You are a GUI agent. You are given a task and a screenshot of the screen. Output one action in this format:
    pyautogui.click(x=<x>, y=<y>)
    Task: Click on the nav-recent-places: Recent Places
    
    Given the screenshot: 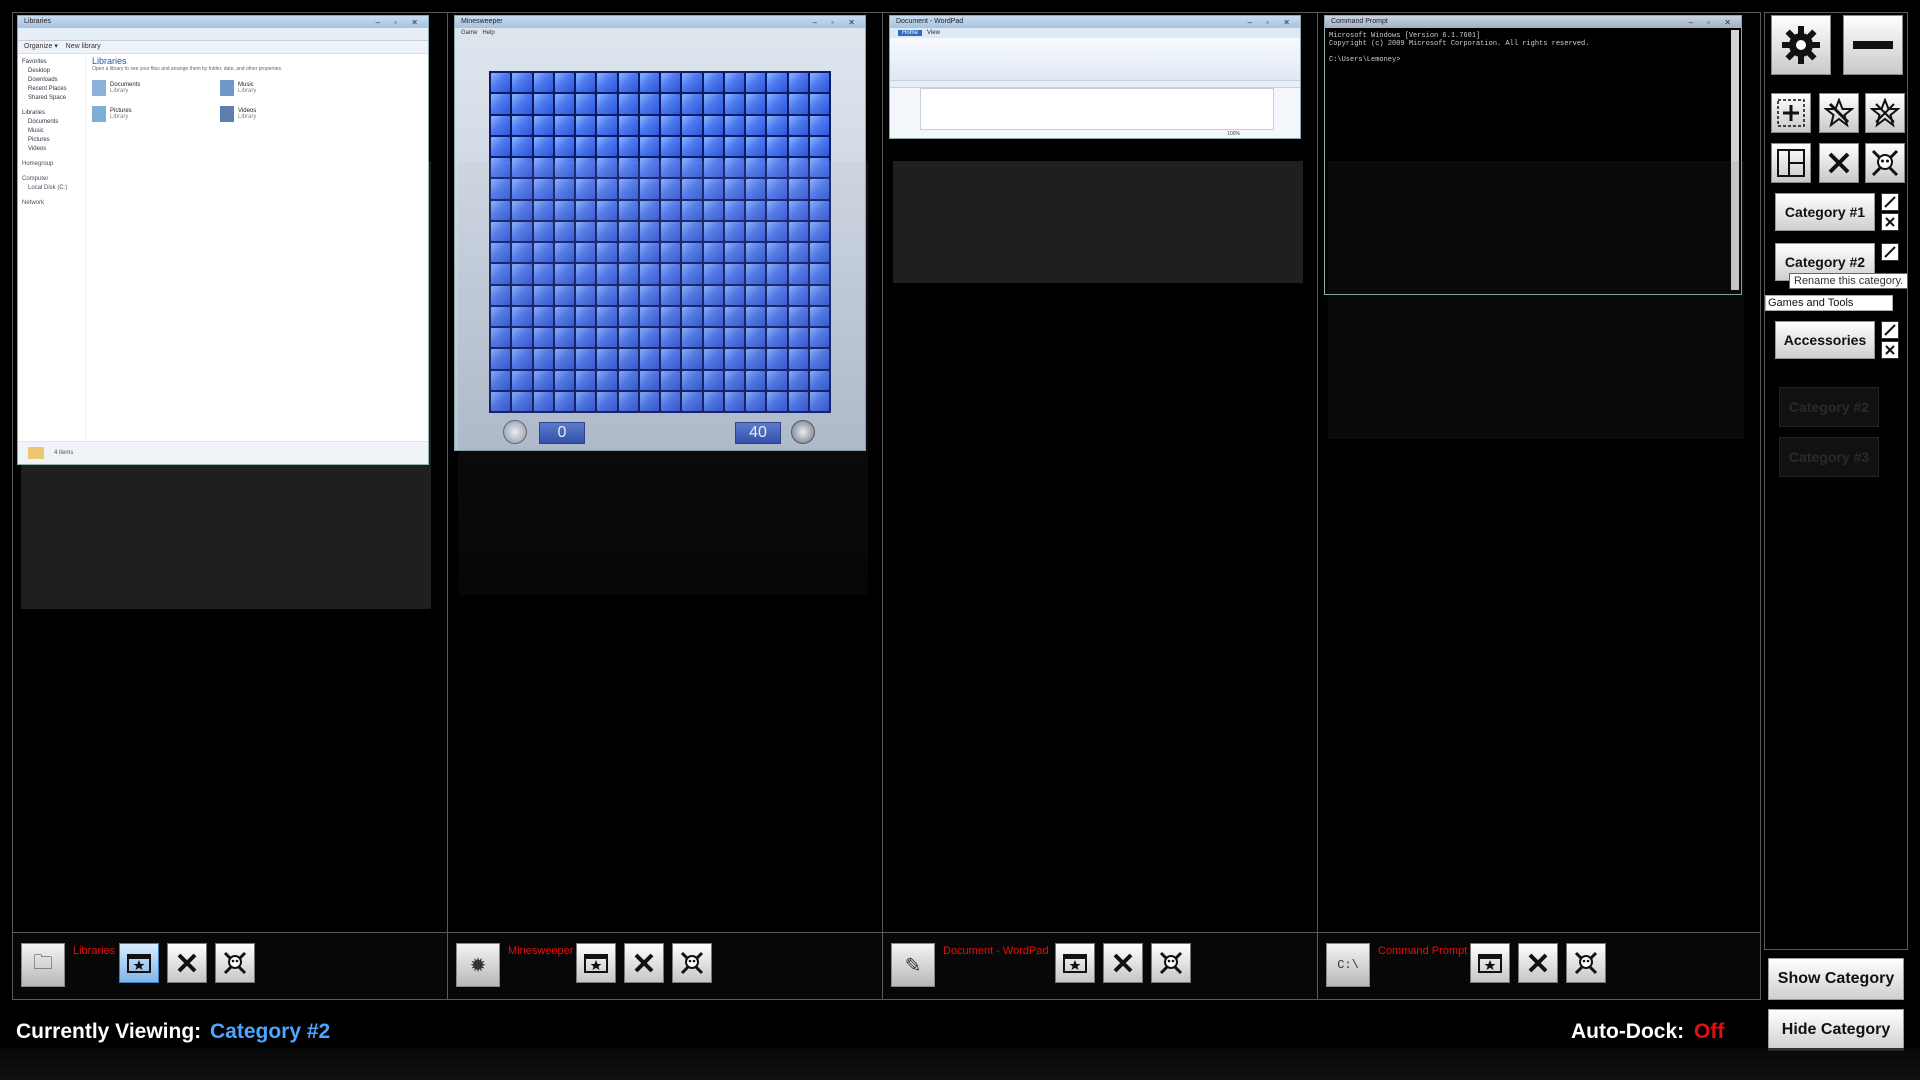 What is the action you would take?
    pyautogui.click(x=51, y=89)
    